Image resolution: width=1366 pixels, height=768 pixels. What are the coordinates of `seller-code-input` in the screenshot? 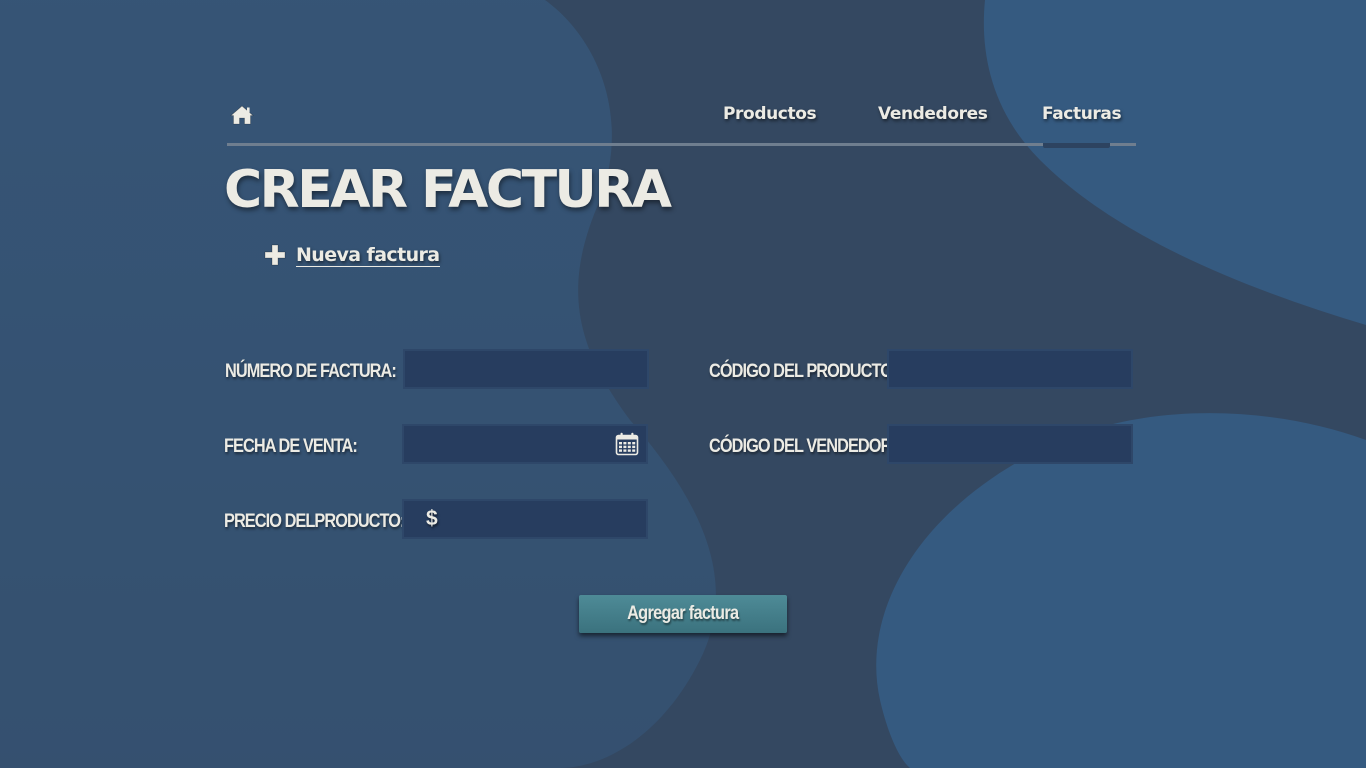 It's located at (1010, 444).